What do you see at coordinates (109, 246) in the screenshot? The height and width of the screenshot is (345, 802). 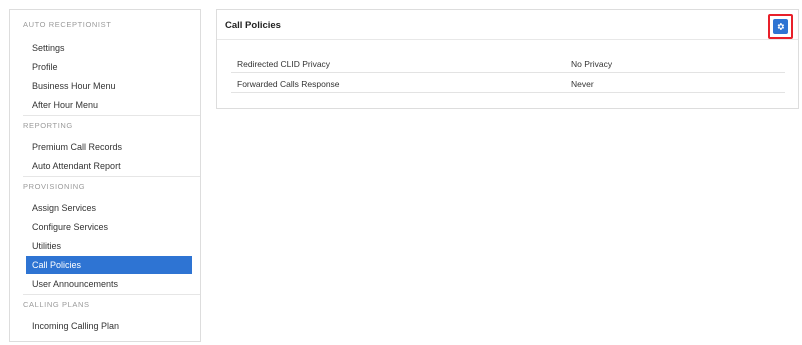 I see `sidebar-item-utilities: Utilities` at bounding box center [109, 246].